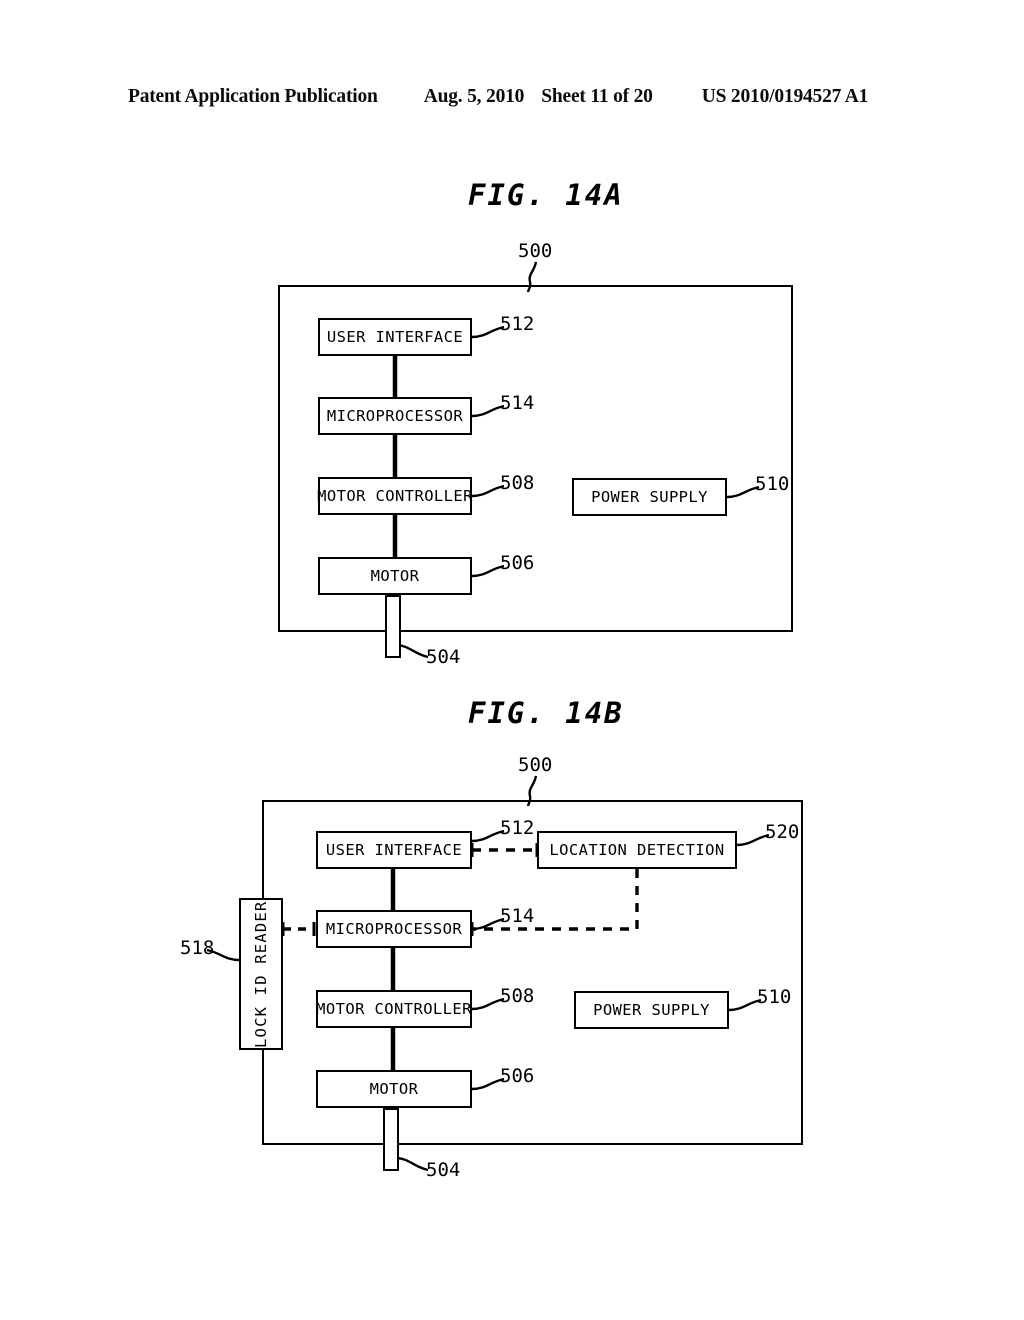  I want to click on figure-14b-ref-500: 500, so click(535, 765).